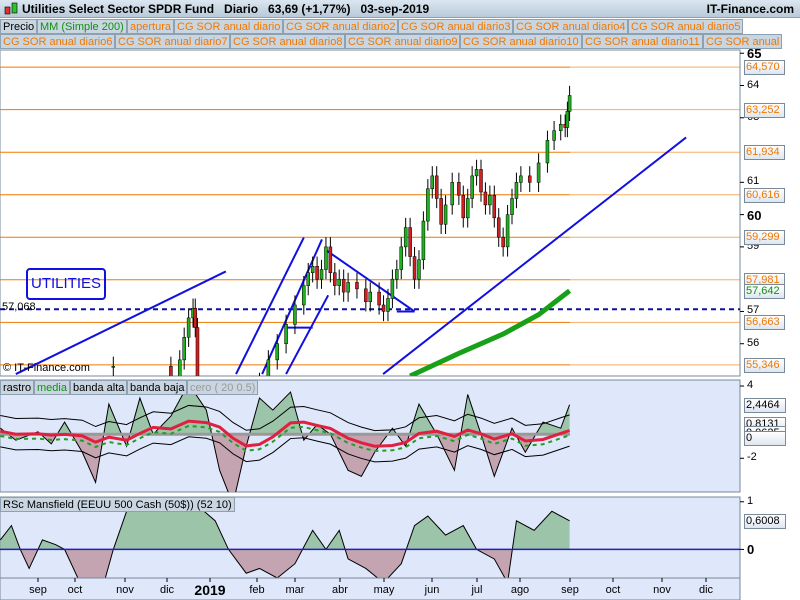 The height and width of the screenshot is (600, 800). What do you see at coordinates (571, 26) in the screenshot?
I see `legend-item: CG SOR anual diario4` at bounding box center [571, 26].